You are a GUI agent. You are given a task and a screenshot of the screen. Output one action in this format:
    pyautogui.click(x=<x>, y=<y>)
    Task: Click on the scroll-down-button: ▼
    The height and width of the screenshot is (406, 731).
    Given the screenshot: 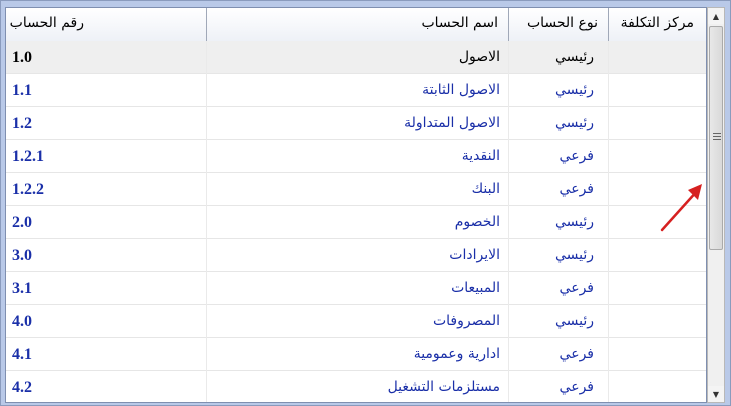 What is the action you would take?
    pyautogui.click(x=716, y=394)
    